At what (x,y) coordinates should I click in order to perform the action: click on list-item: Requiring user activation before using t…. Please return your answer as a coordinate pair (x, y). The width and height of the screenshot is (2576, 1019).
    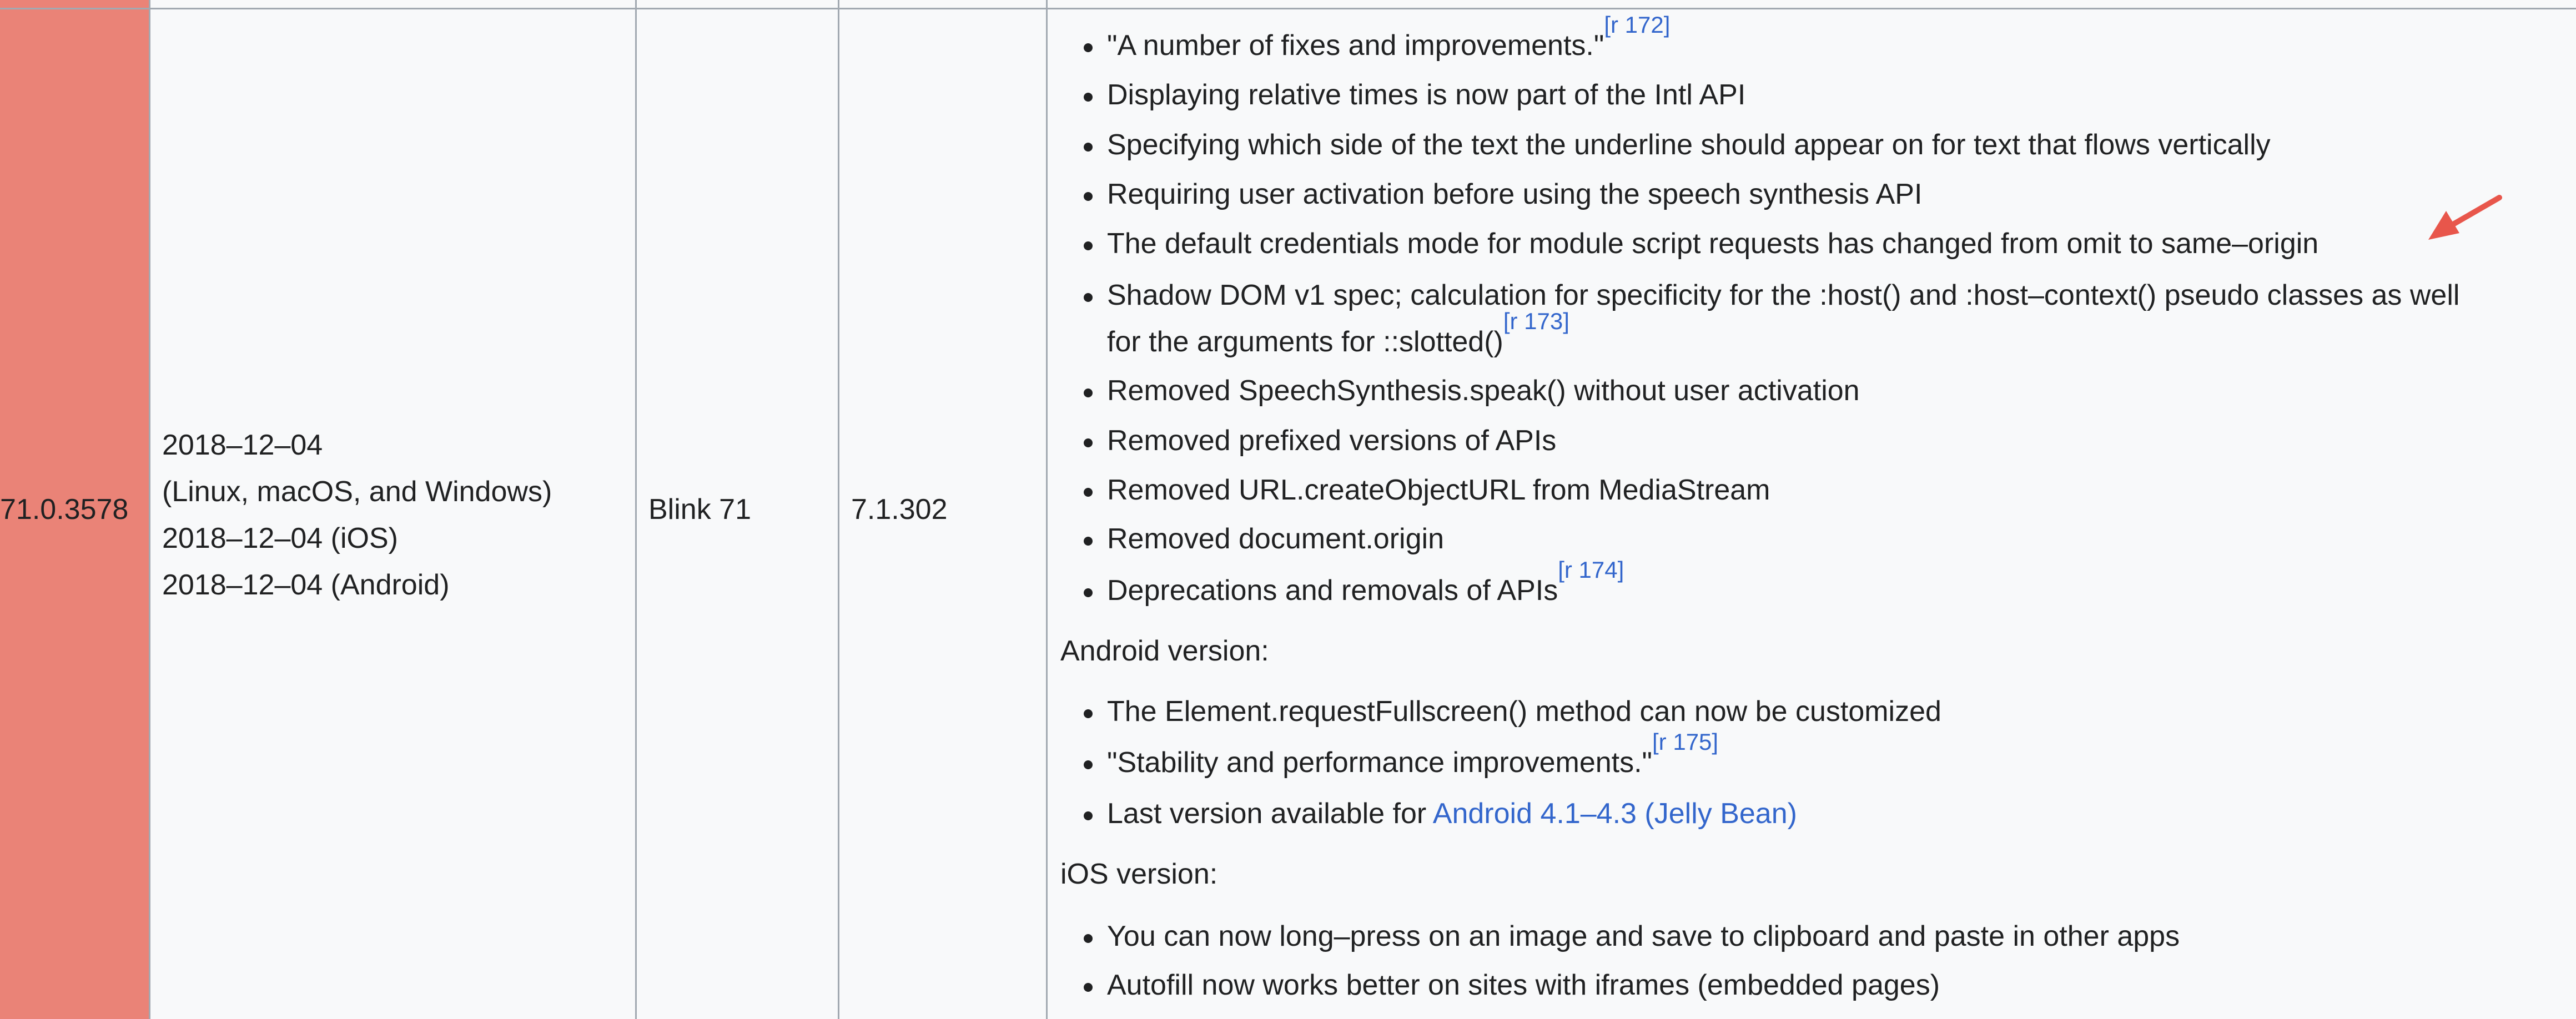
    Looking at the image, I should click on (1503, 194).